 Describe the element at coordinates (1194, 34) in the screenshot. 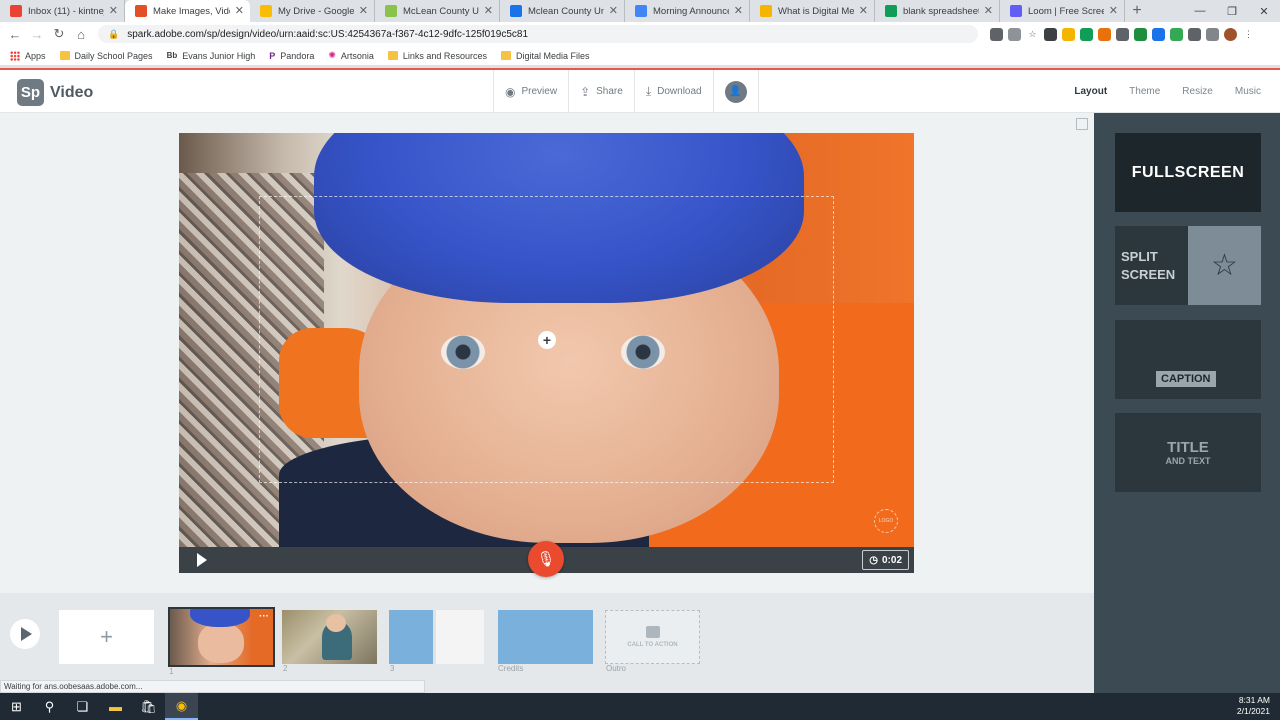

I see `puzzle-icon` at that location.